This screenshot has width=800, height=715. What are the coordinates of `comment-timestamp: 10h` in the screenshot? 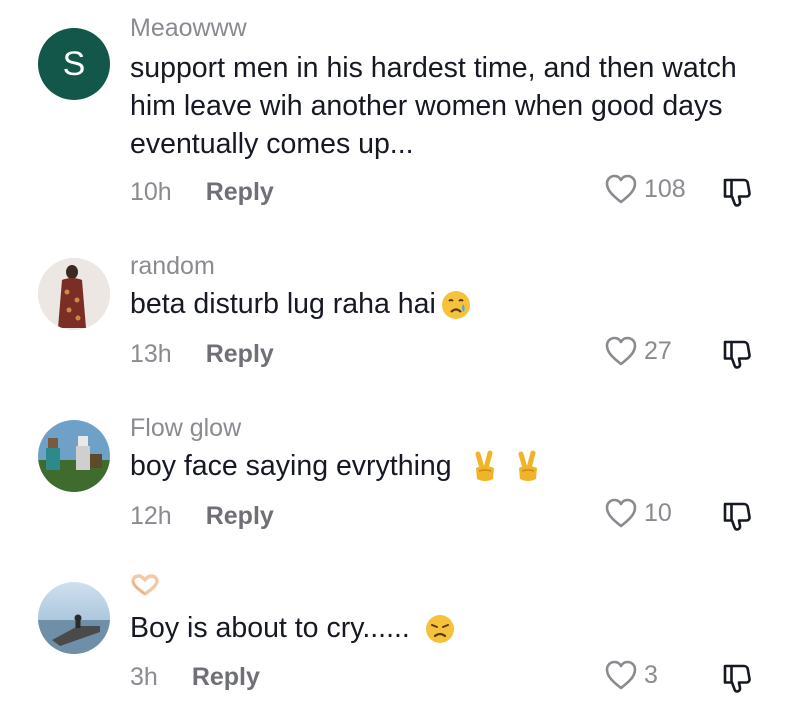 It's located at (151, 192).